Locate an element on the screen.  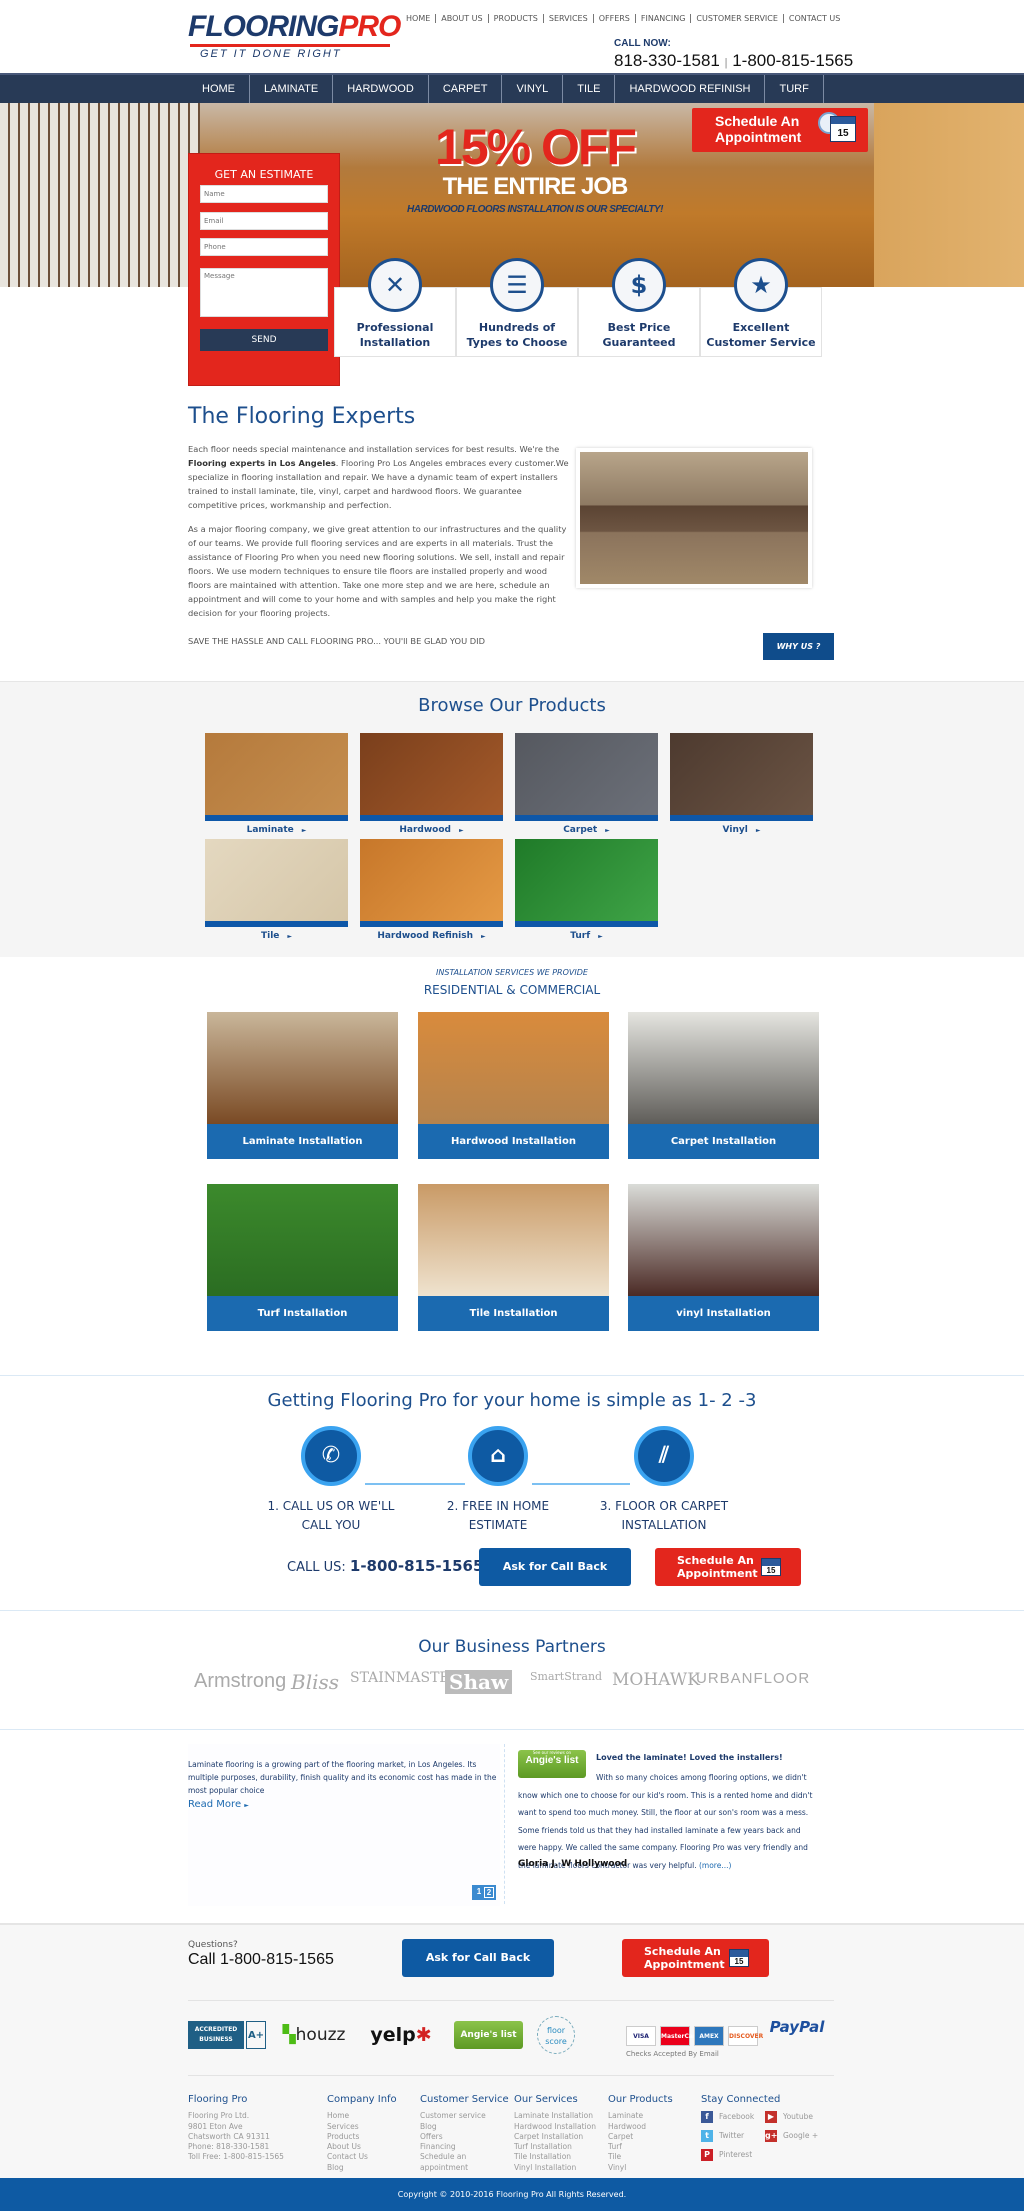
nav-item-vinyl: VINYL is located at coordinates (533, 89).